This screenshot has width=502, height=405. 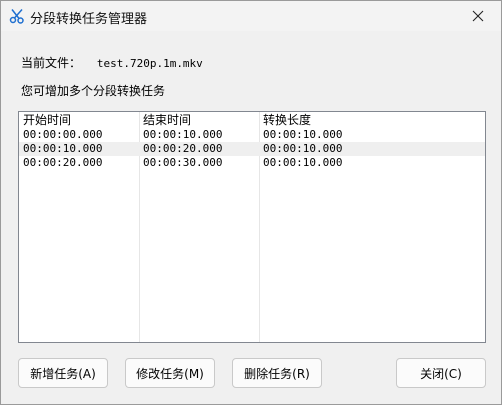 I want to click on column-header-end: 结束时间, so click(x=167, y=120).